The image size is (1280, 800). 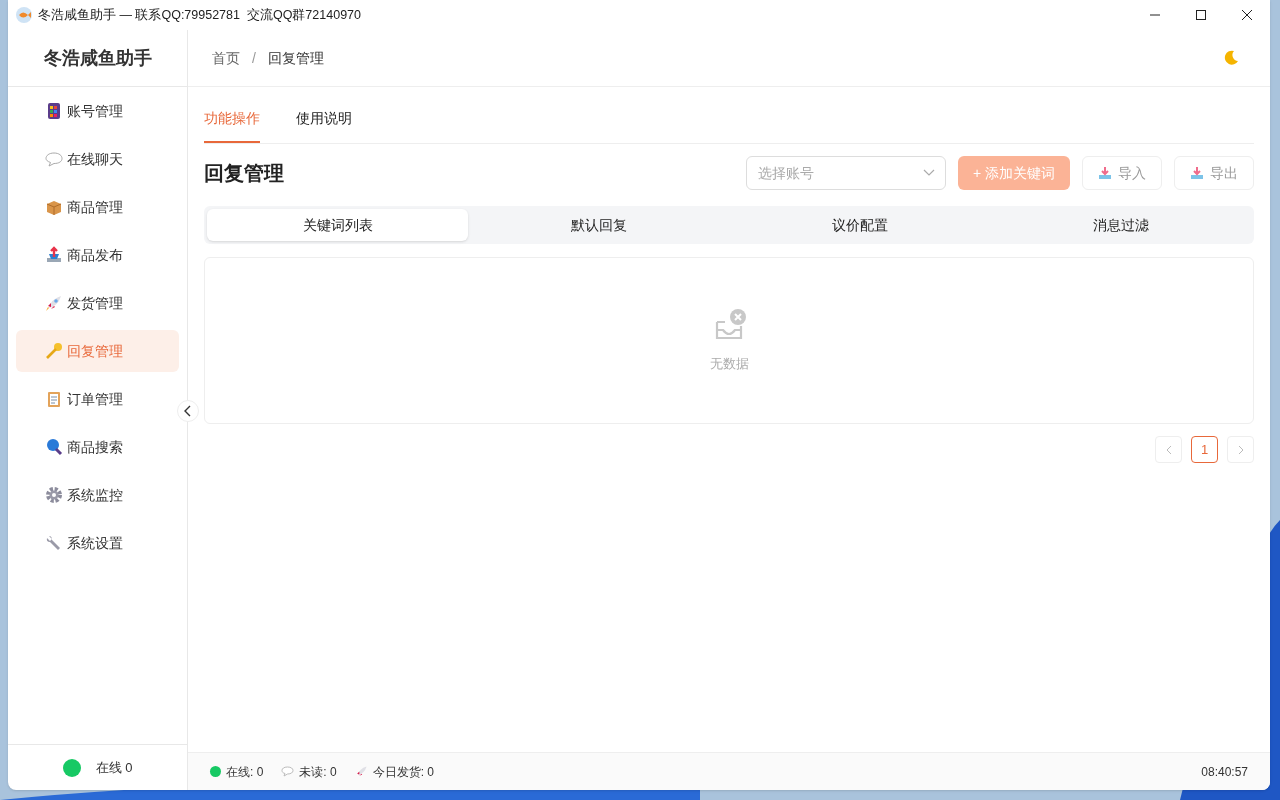 What do you see at coordinates (199, 15) in the screenshot?
I see `window-title: 冬浩咸鱼助手 — 联系QQ:79952781 交流QQ群72140970` at bounding box center [199, 15].